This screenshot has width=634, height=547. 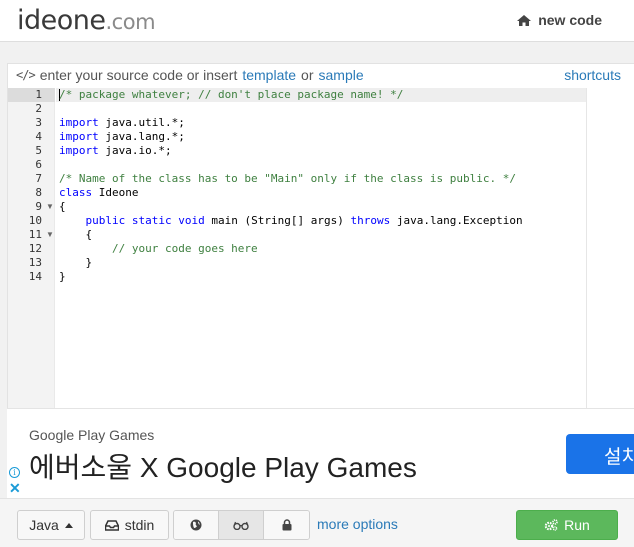 What do you see at coordinates (138, 75) in the screenshot?
I see `editor-instruction: enter your source code or insert` at bounding box center [138, 75].